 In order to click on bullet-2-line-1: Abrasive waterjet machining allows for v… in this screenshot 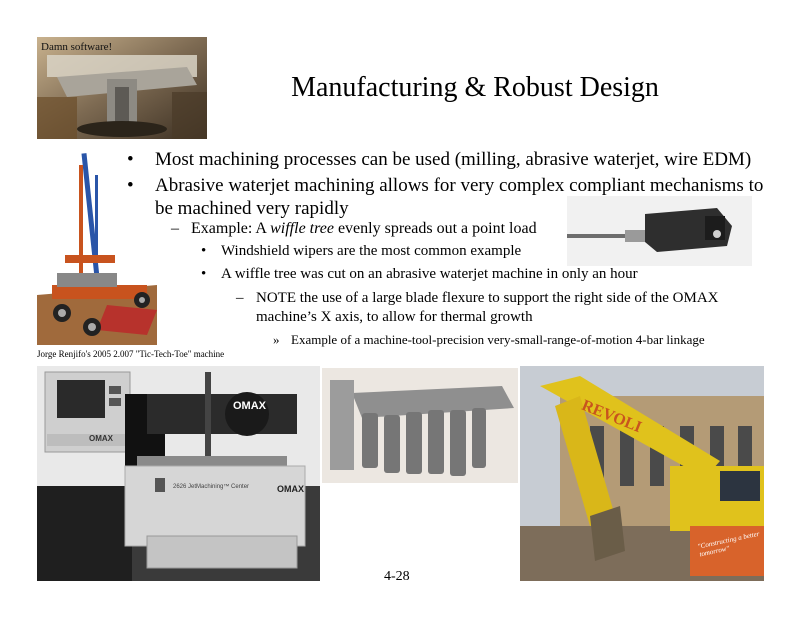, I will do `click(459, 185)`.